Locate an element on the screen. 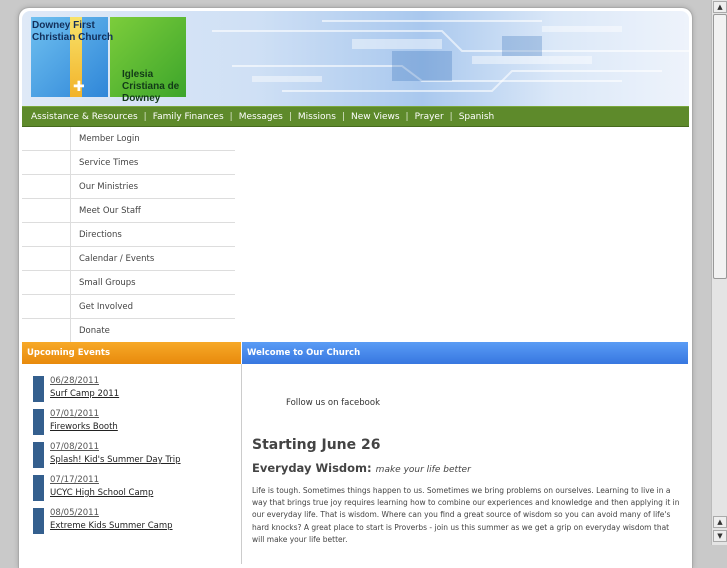 The image size is (727, 568). event-date-link: 07/17/2011 is located at coordinates (74, 480).